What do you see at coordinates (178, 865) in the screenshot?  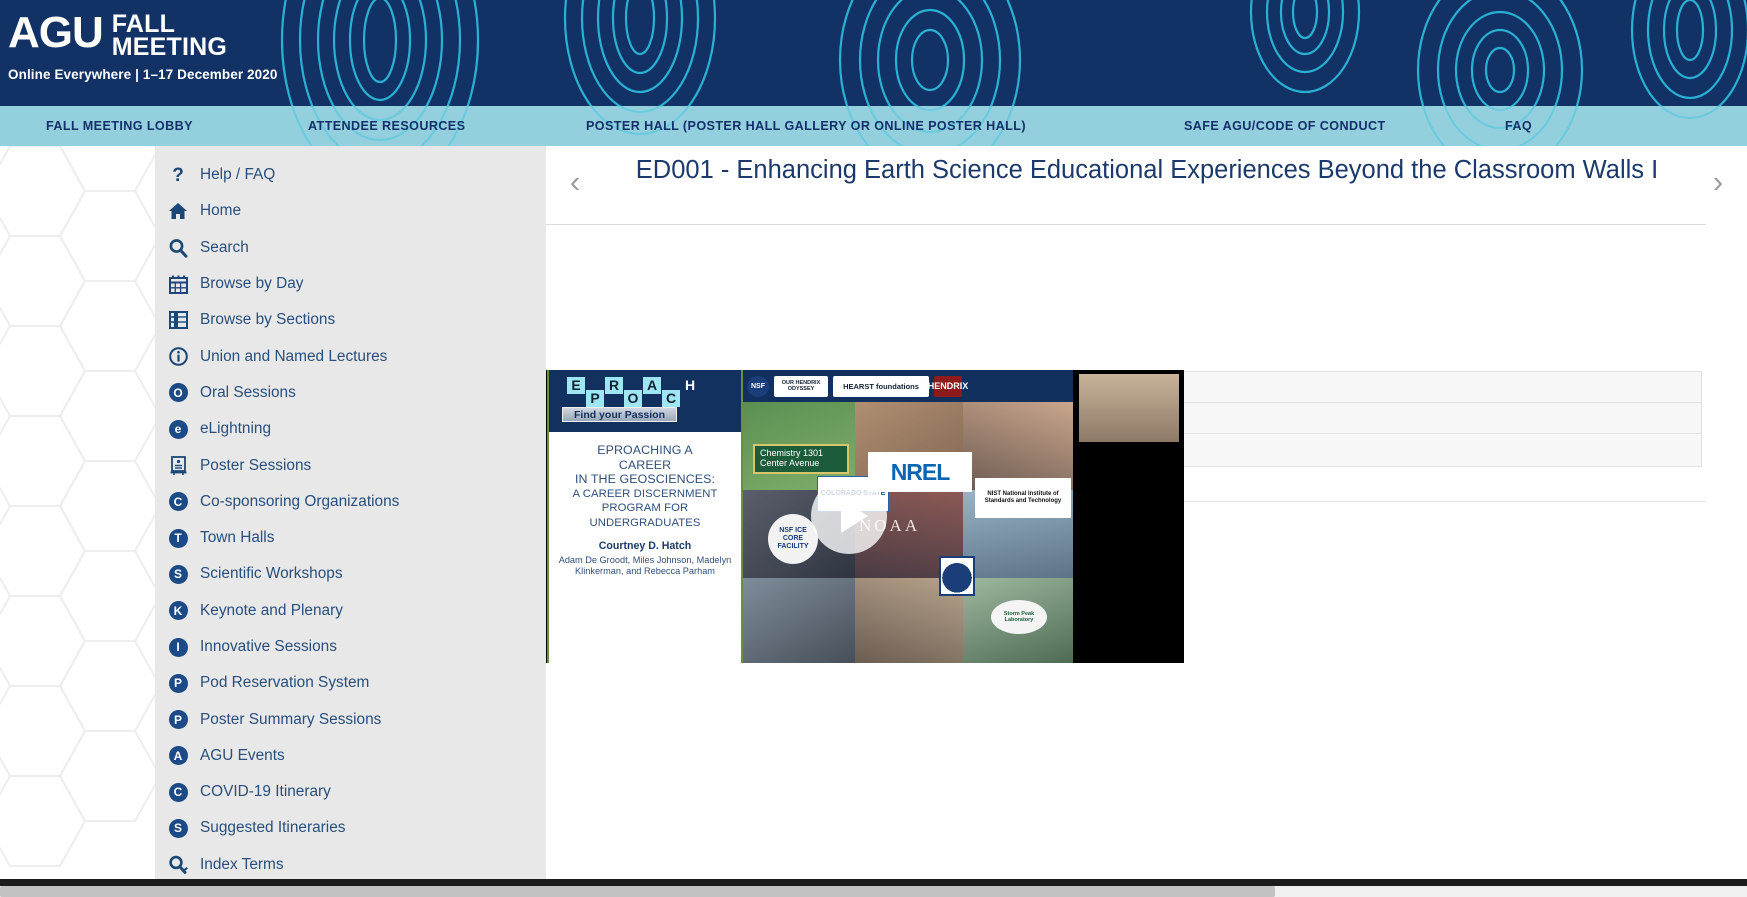 I see `search-plus-icon` at bounding box center [178, 865].